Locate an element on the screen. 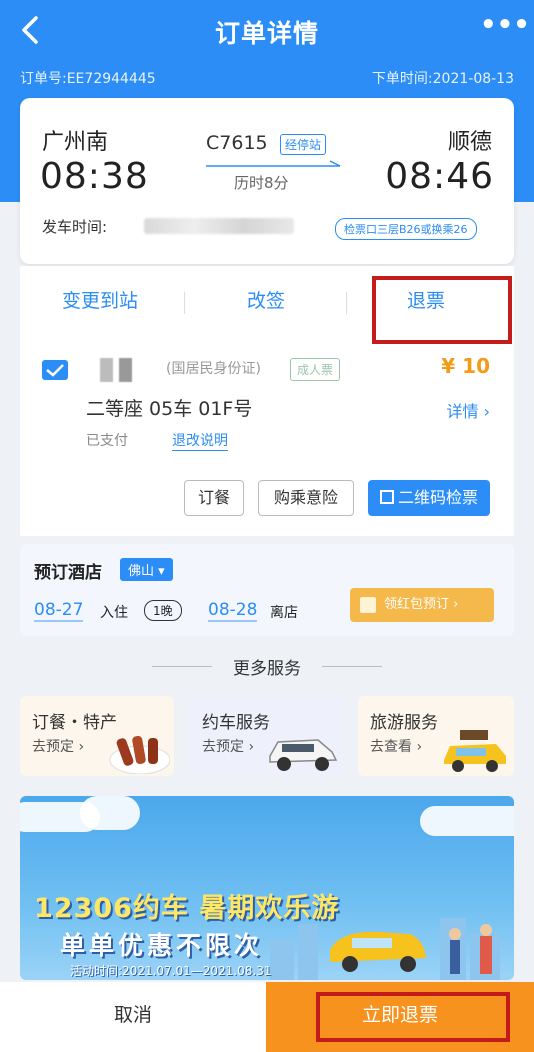 The height and width of the screenshot is (1052, 534). order-info-bar: 订单号:EE72944445 下单时间:2021-08-13 is located at coordinates (267, 77).